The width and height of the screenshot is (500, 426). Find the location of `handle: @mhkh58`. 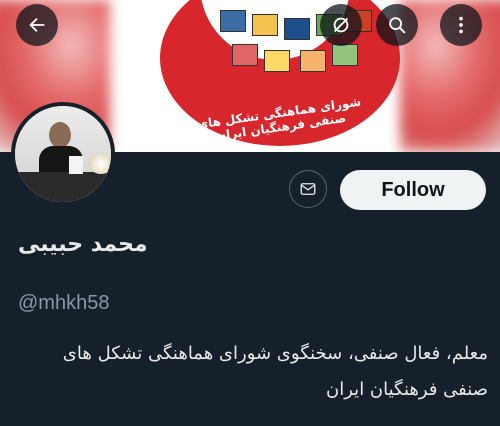

handle: @mhkh58 is located at coordinates (64, 303).